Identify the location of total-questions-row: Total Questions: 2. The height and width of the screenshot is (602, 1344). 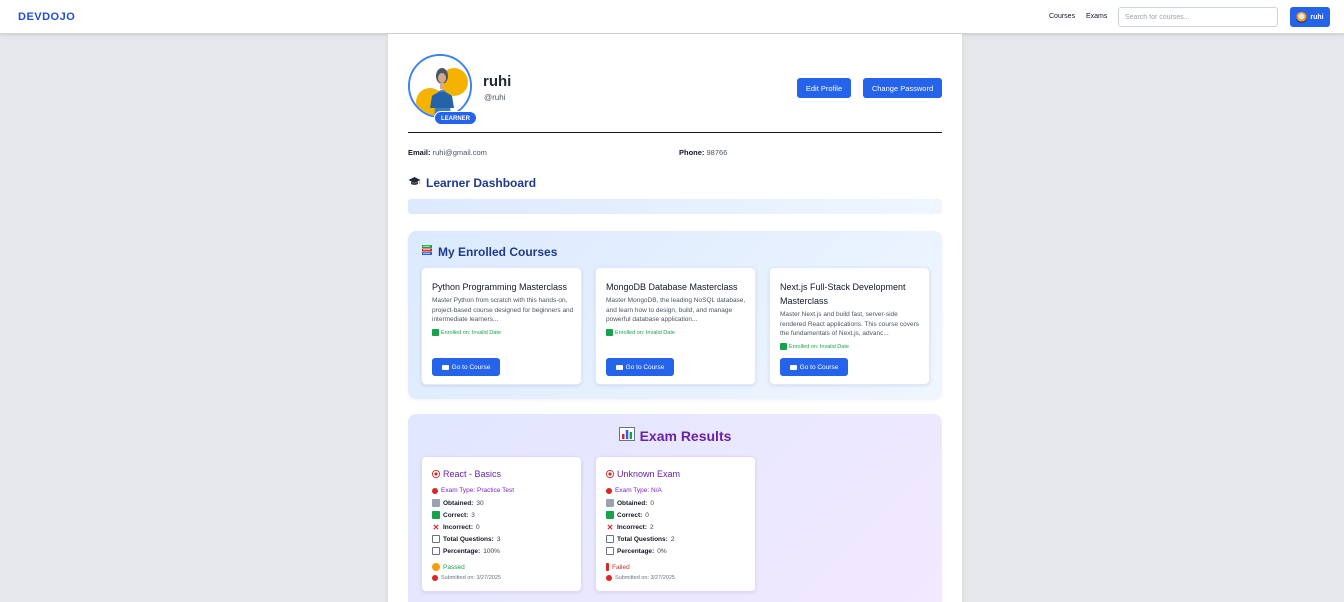
(640, 539).